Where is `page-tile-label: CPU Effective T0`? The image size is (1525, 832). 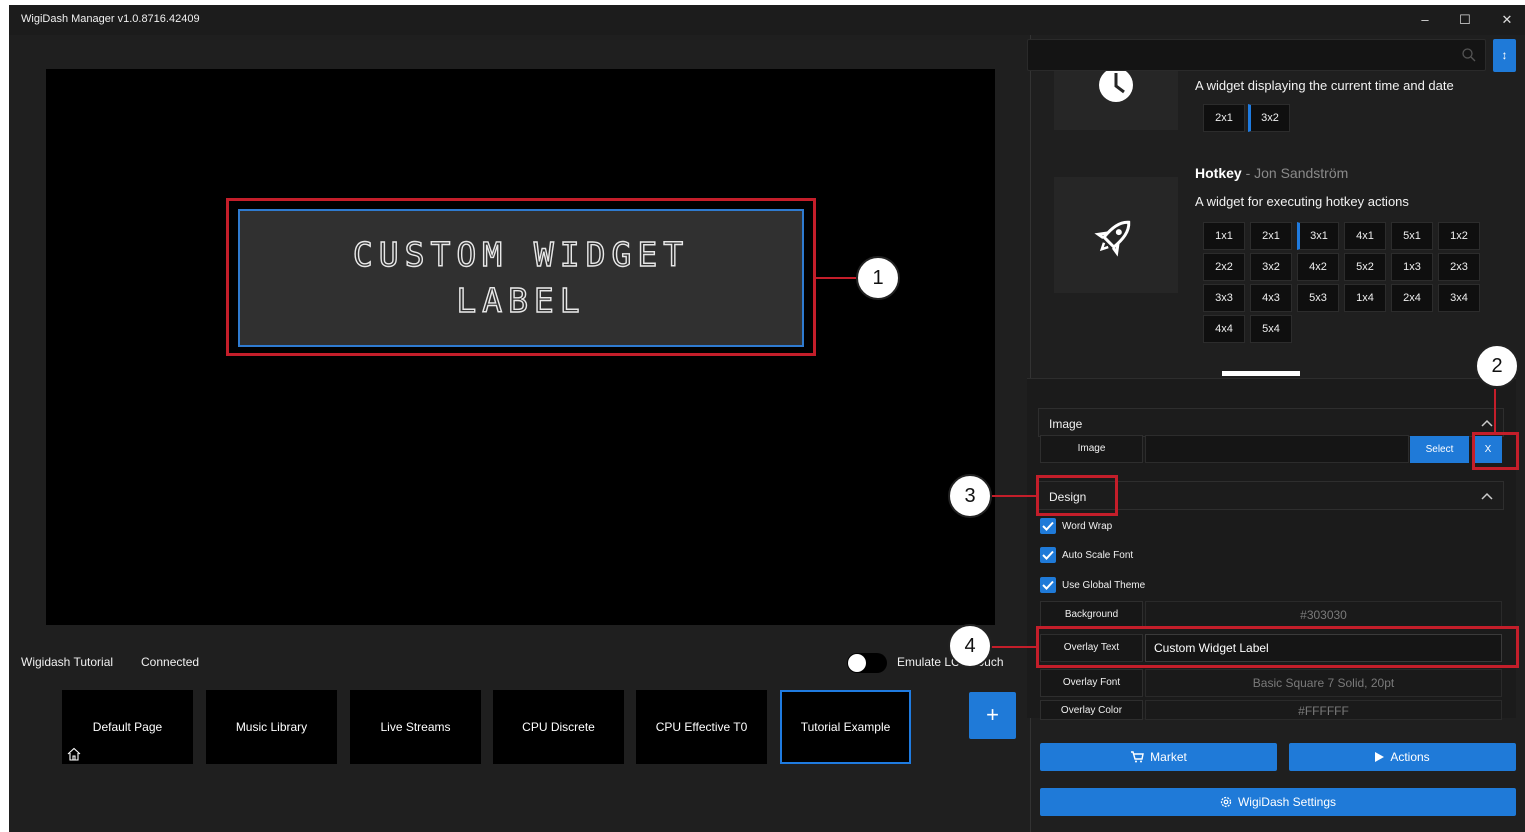
page-tile-label: CPU Effective T0 is located at coordinates (701, 727).